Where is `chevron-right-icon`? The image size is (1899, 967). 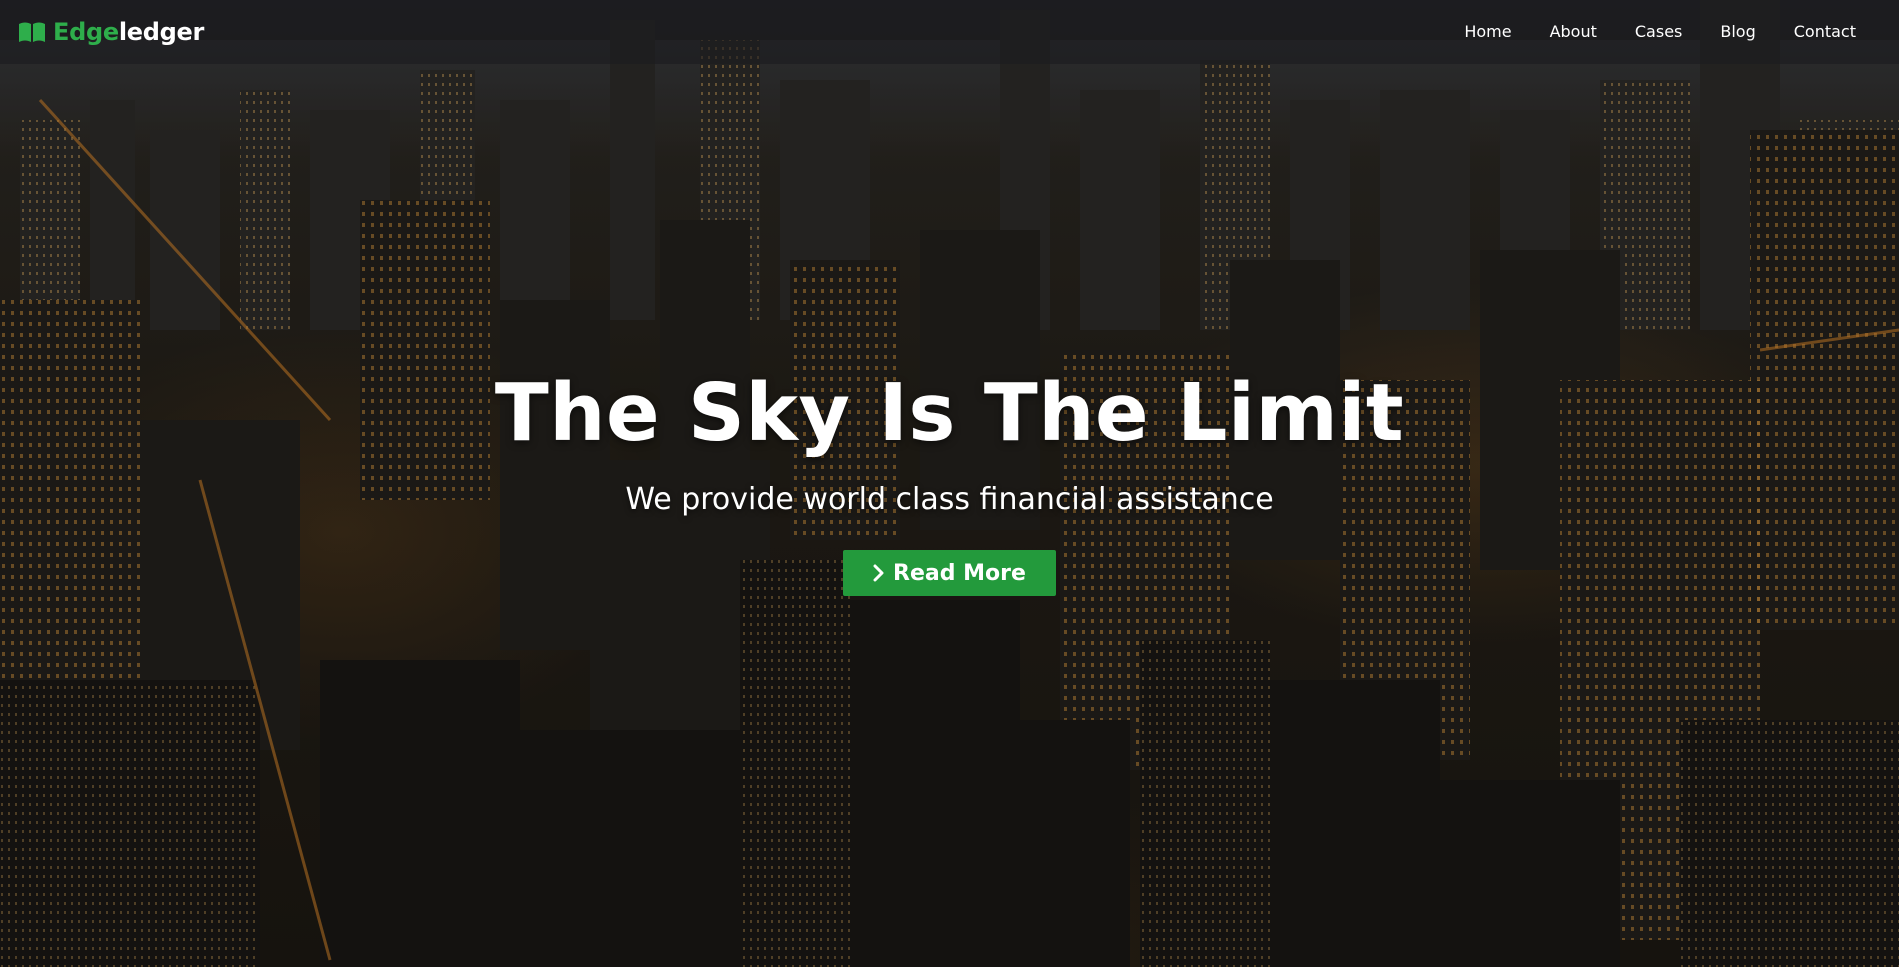 chevron-right-icon is located at coordinates (878, 573).